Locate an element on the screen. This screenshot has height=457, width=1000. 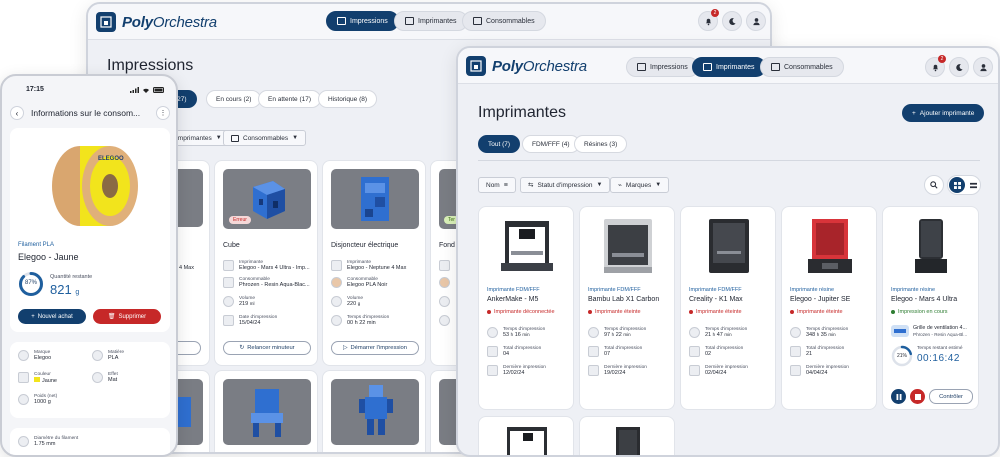
robot-model-image is located at coordinates (376, 410).